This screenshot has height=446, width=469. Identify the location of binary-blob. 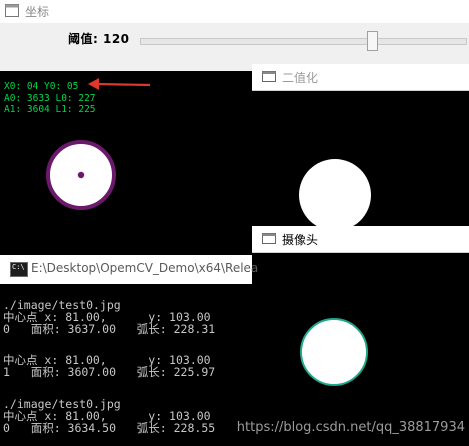
(335, 194).